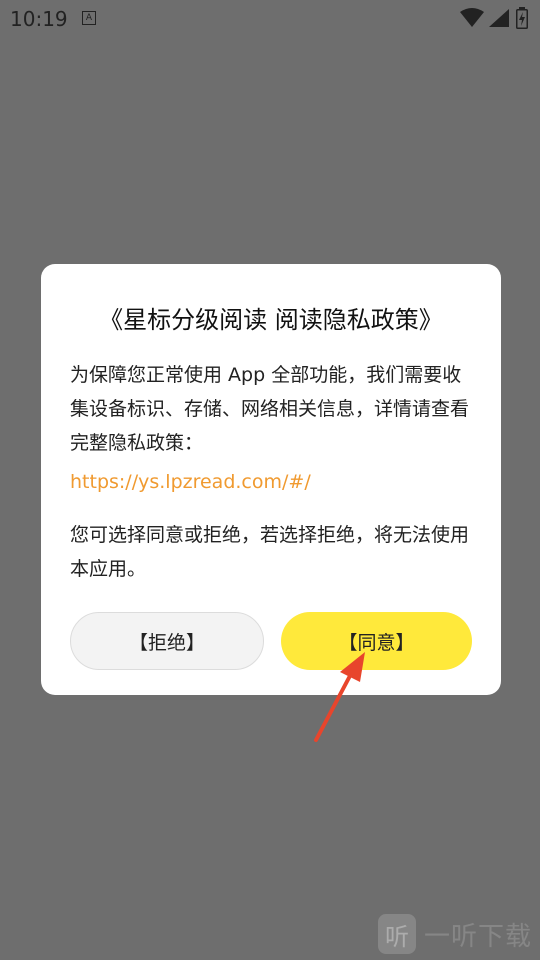  What do you see at coordinates (478, 936) in the screenshot?
I see `watermark-text: 一听下载` at bounding box center [478, 936].